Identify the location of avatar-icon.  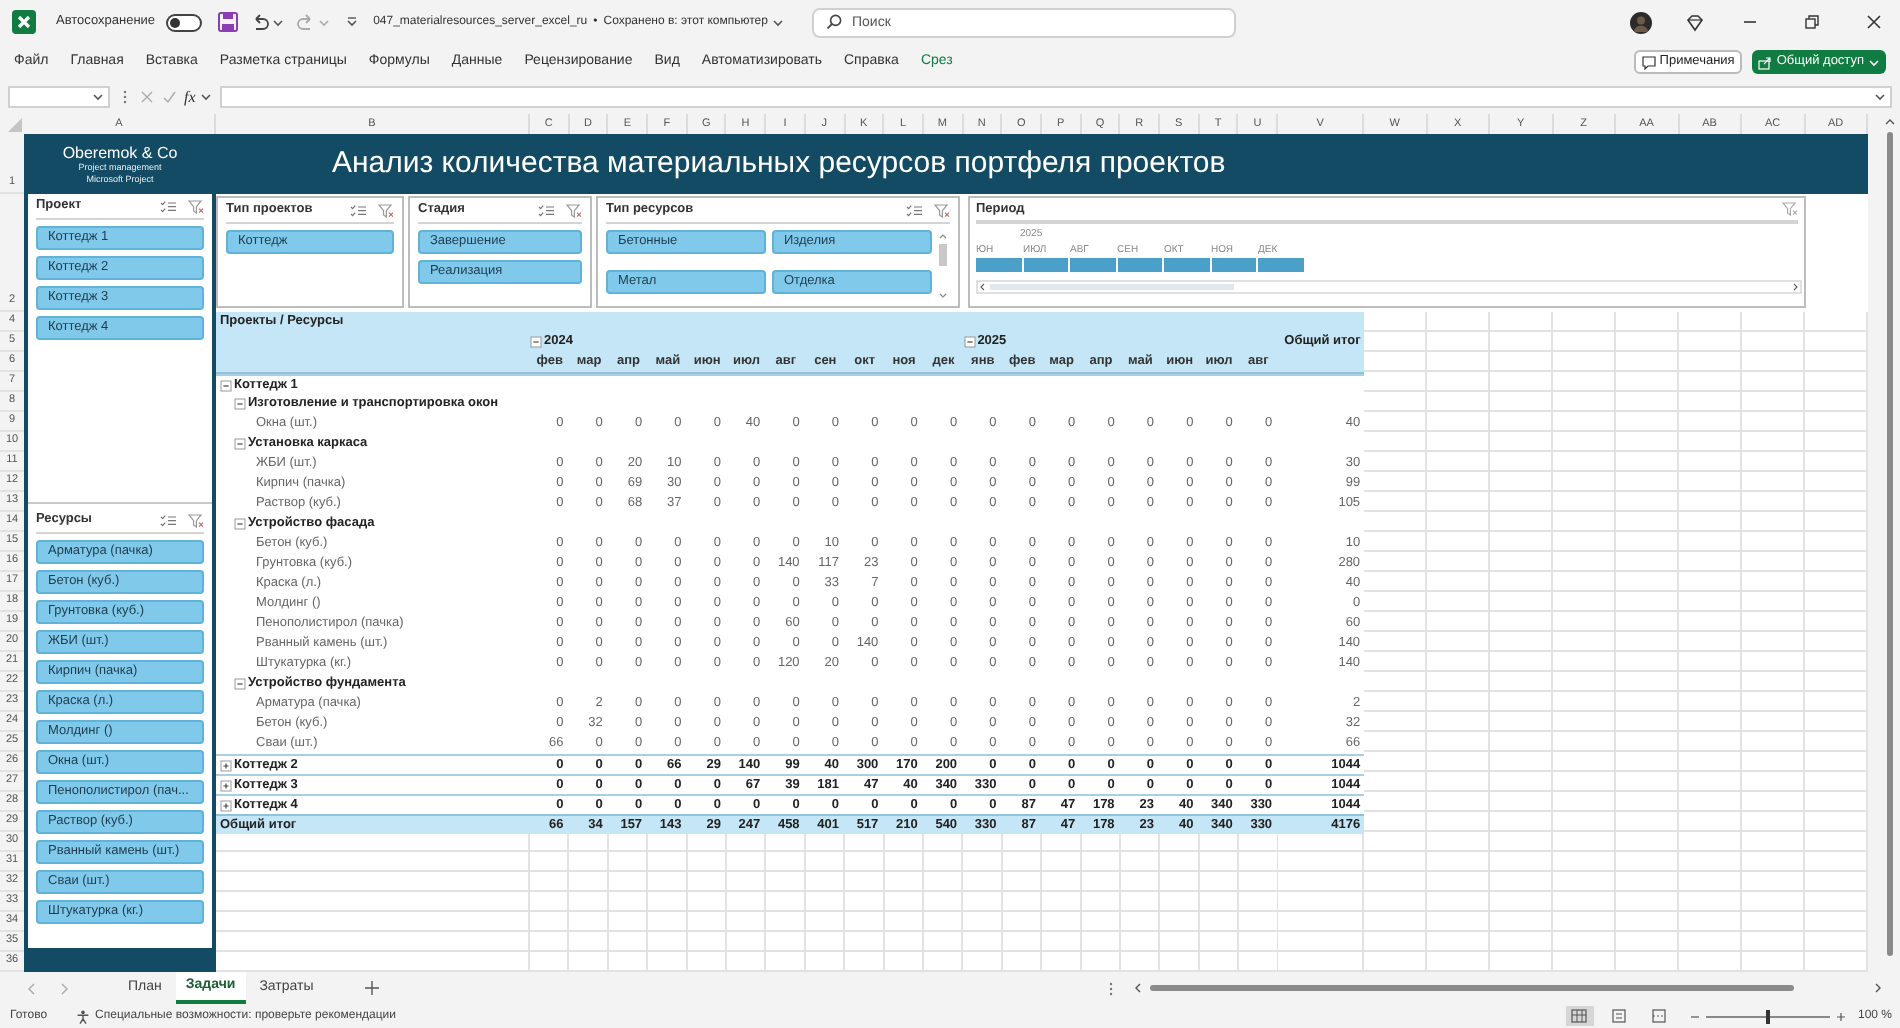
(1641, 22).